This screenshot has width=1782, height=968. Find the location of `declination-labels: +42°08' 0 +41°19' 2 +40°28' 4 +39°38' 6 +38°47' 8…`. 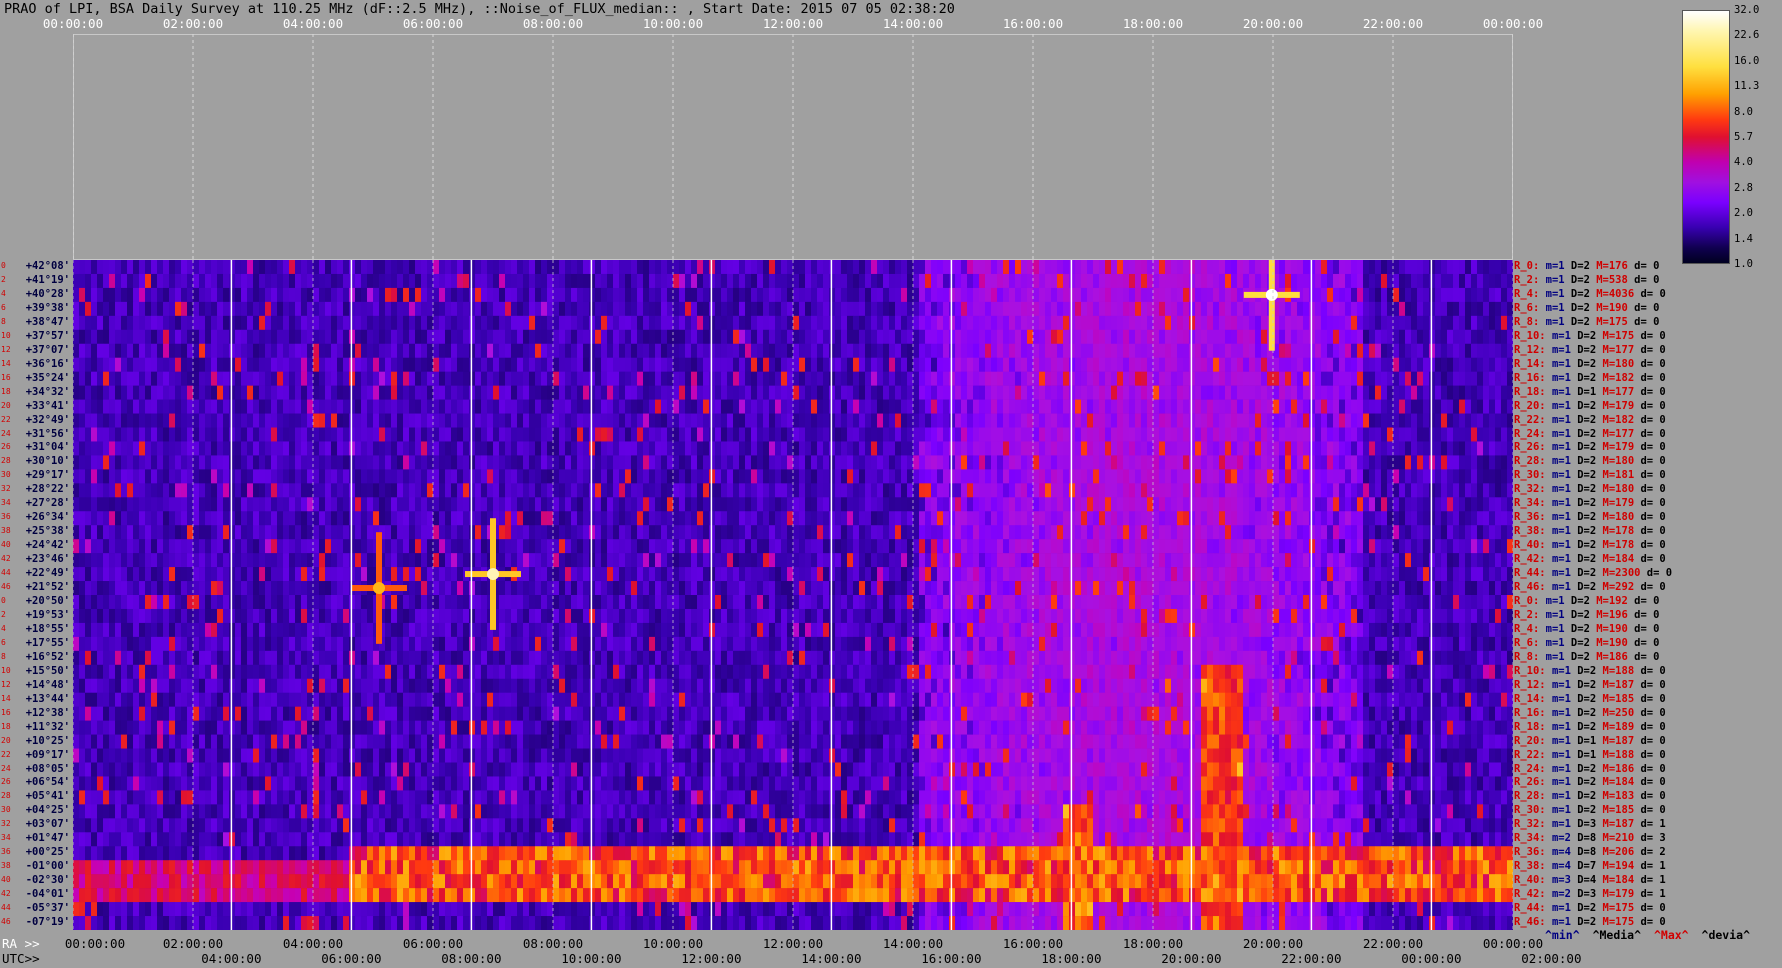

declination-labels: +42°08' 0 +41°19' 2 +40°28' 4 +39°38' 6 +38°47' 8… is located at coordinates (36, 595).